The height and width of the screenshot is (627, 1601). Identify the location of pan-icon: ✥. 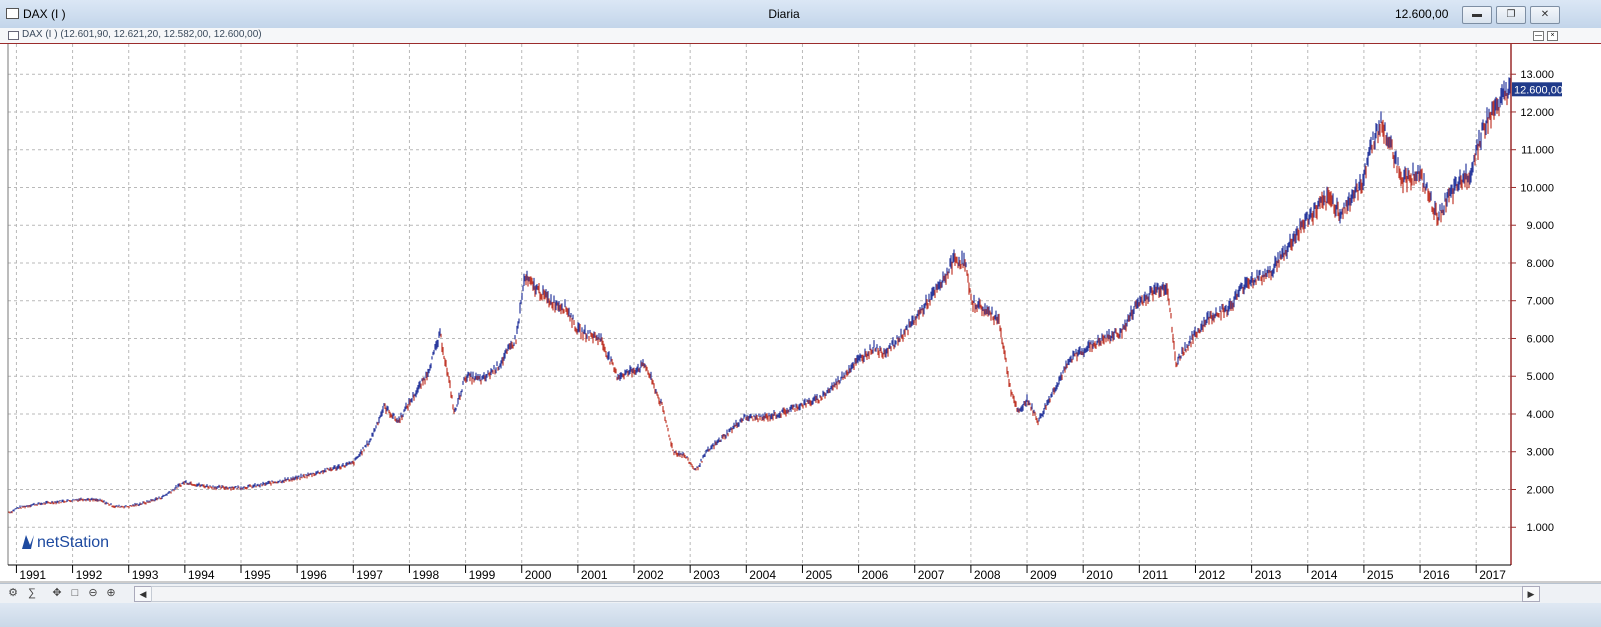
(57, 593).